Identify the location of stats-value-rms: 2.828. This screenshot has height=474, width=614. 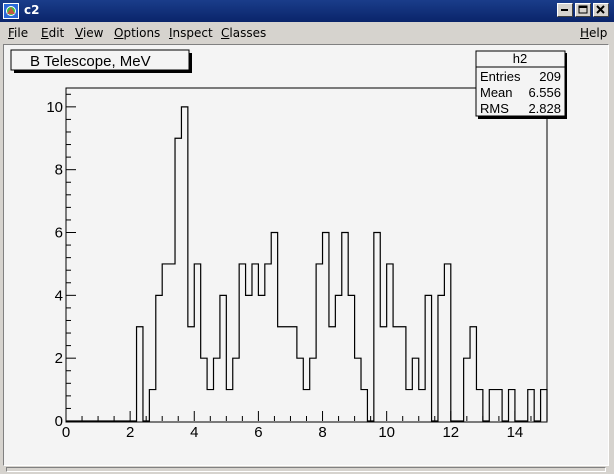
(544, 108).